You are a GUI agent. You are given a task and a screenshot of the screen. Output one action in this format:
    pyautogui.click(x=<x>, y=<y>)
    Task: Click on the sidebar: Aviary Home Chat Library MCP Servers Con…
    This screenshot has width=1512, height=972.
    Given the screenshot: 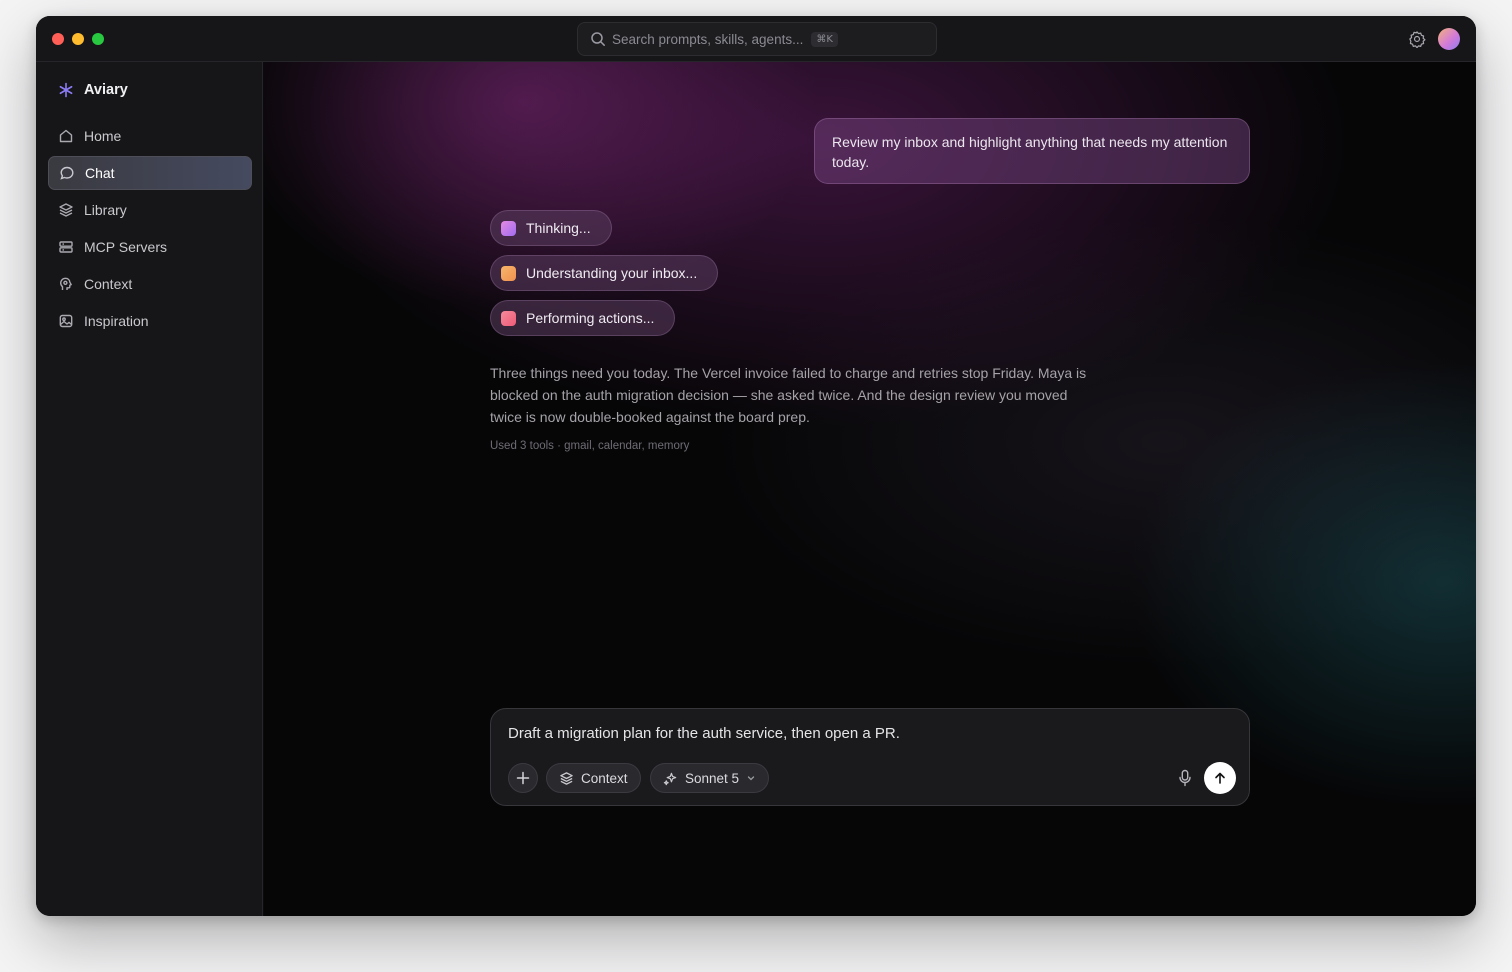 What is the action you would take?
    pyautogui.click(x=149, y=489)
    